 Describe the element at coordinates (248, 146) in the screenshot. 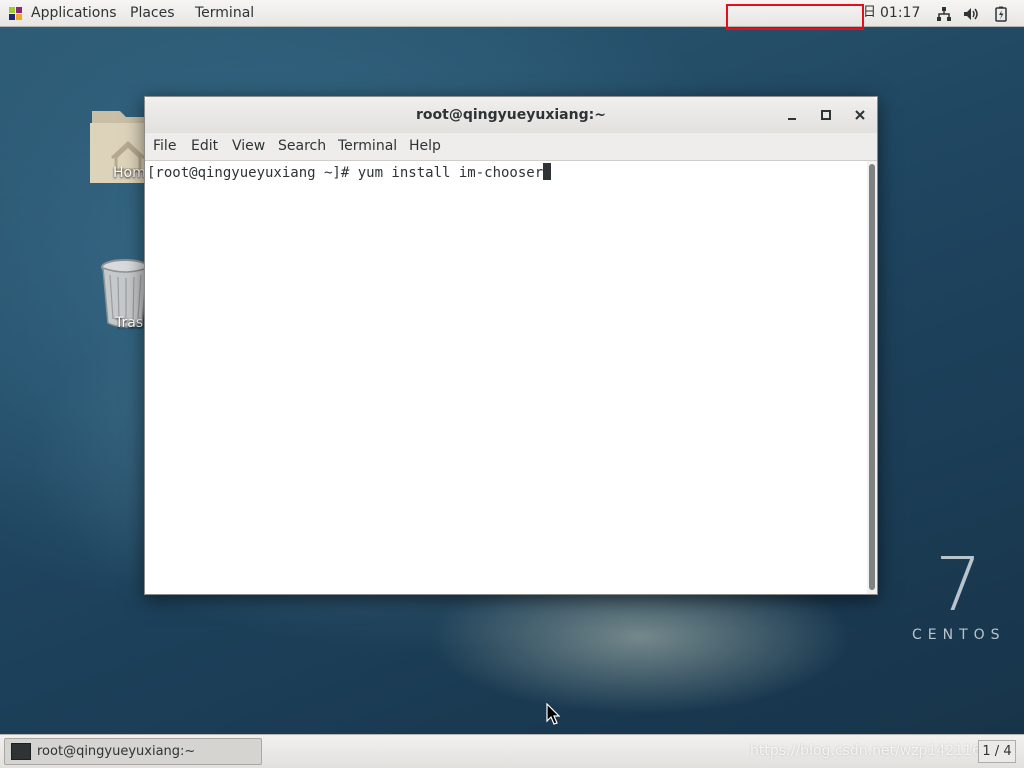

I see `menu-view: View` at that location.